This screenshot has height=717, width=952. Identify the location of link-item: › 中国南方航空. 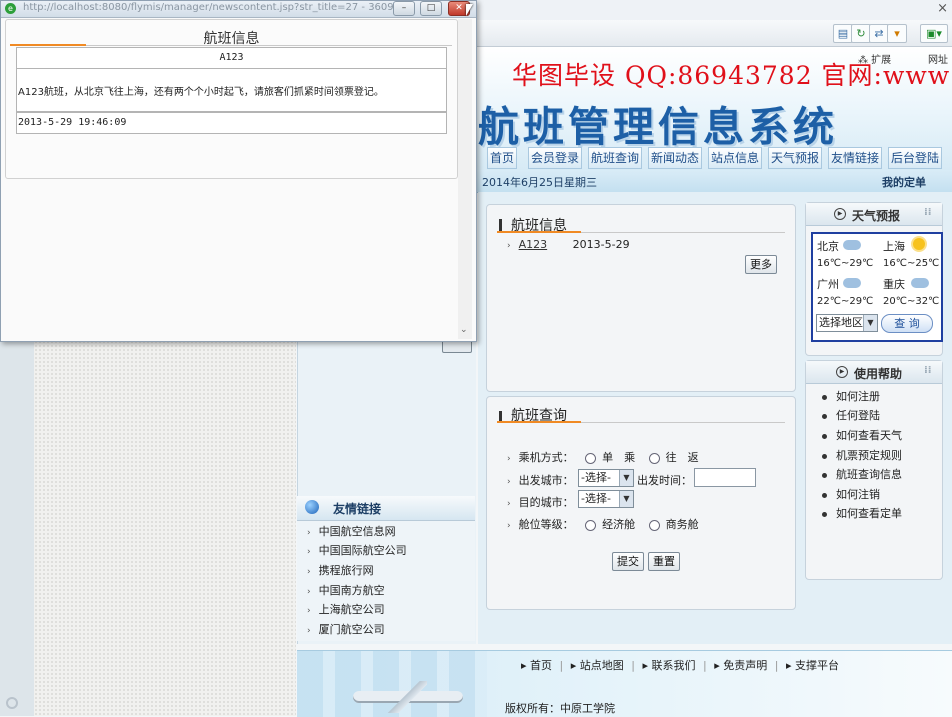
(346, 590).